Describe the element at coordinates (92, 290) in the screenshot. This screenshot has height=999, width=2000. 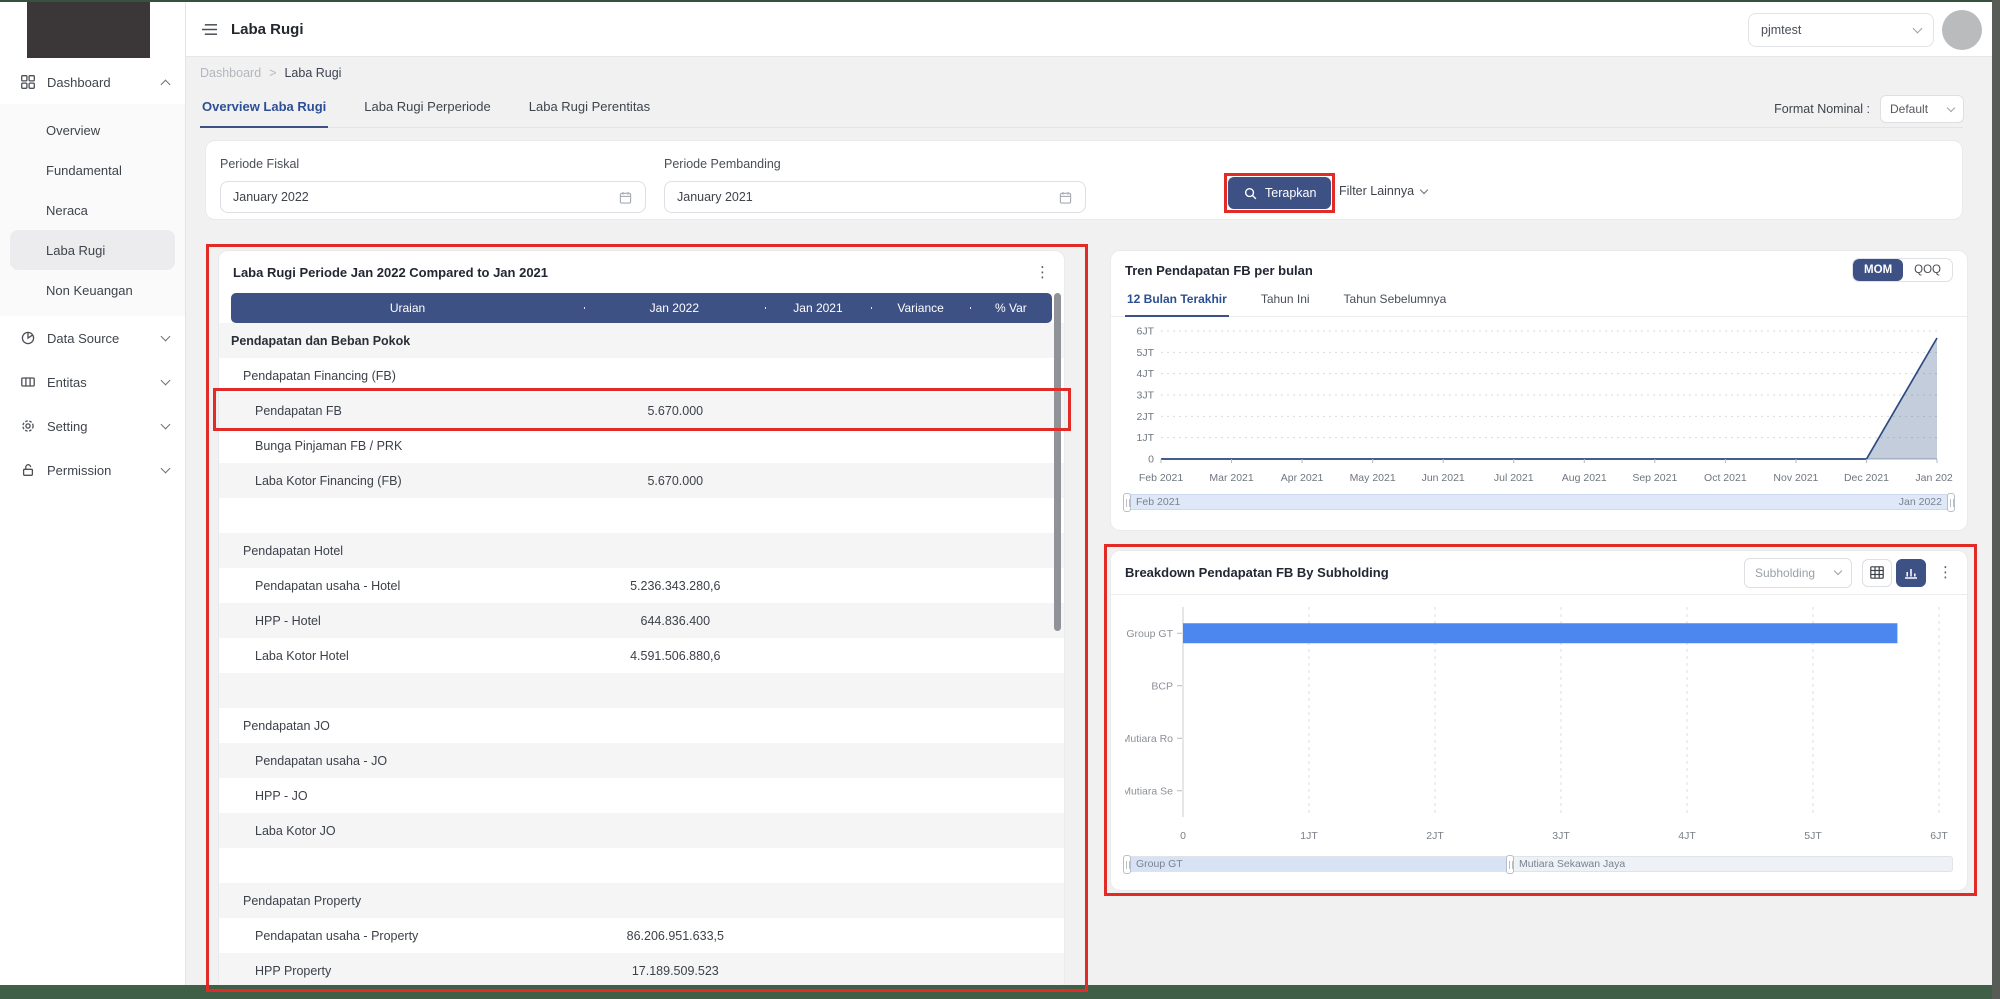
I see `sidebar-item-non-keuangan: Non Keuangan` at that location.